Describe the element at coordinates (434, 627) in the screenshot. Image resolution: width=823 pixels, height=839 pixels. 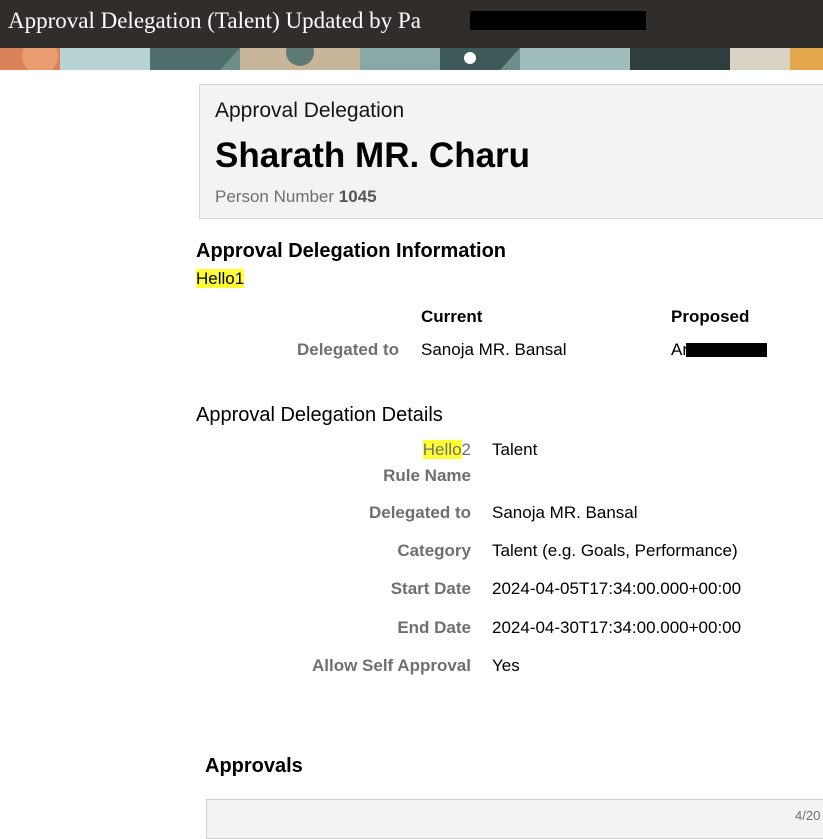
I see `end-date-label: End Date` at that location.